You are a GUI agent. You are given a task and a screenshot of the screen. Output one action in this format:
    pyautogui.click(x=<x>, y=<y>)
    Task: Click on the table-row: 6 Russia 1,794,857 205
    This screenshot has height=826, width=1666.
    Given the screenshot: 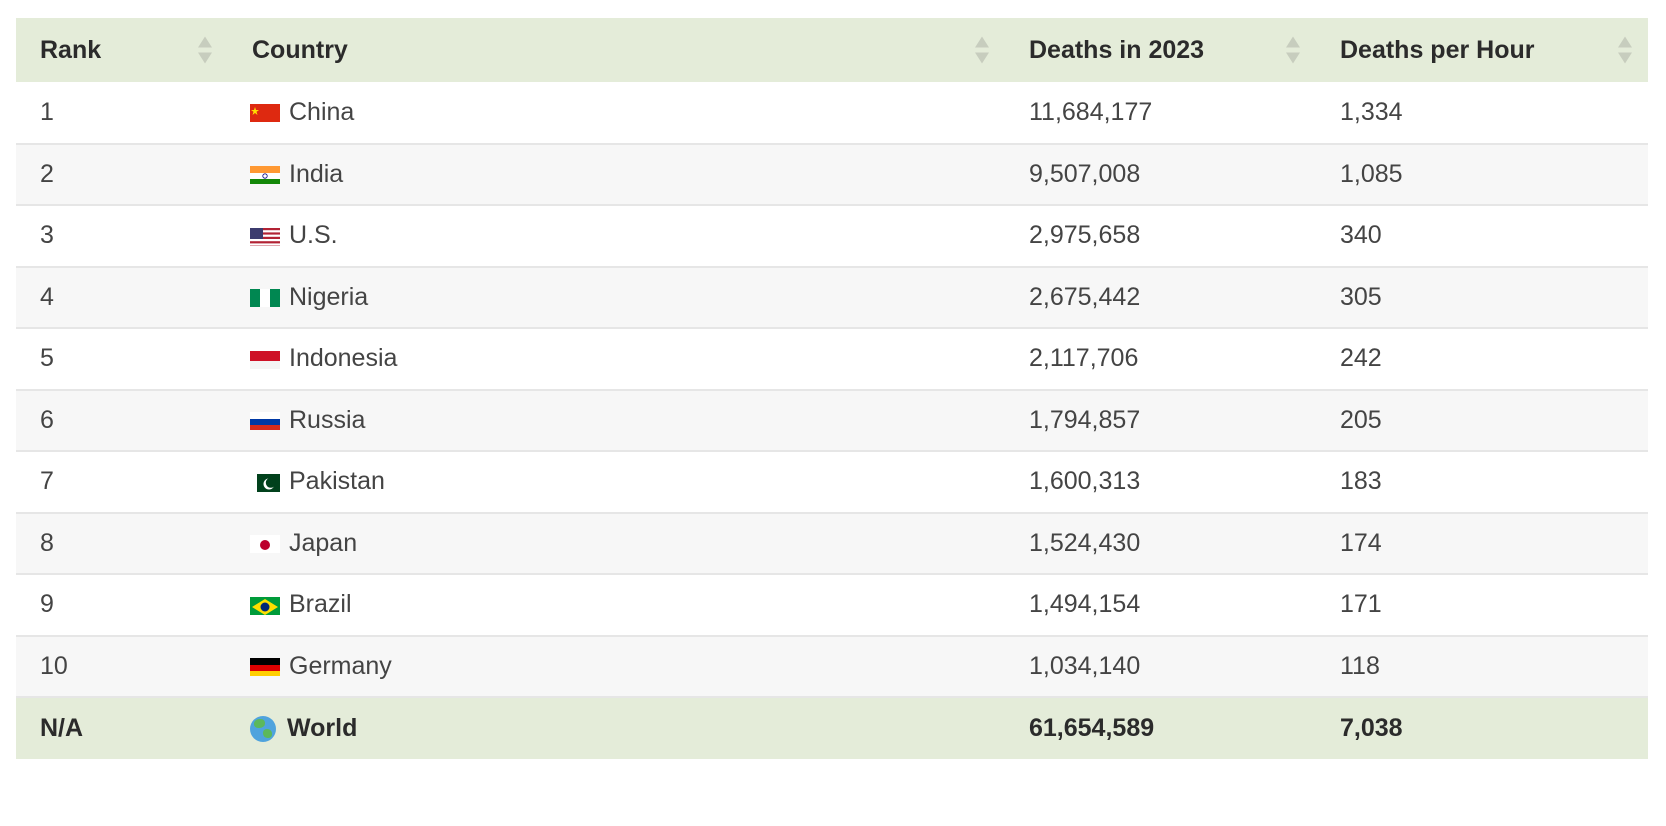 What is the action you would take?
    pyautogui.click(x=832, y=420)
    